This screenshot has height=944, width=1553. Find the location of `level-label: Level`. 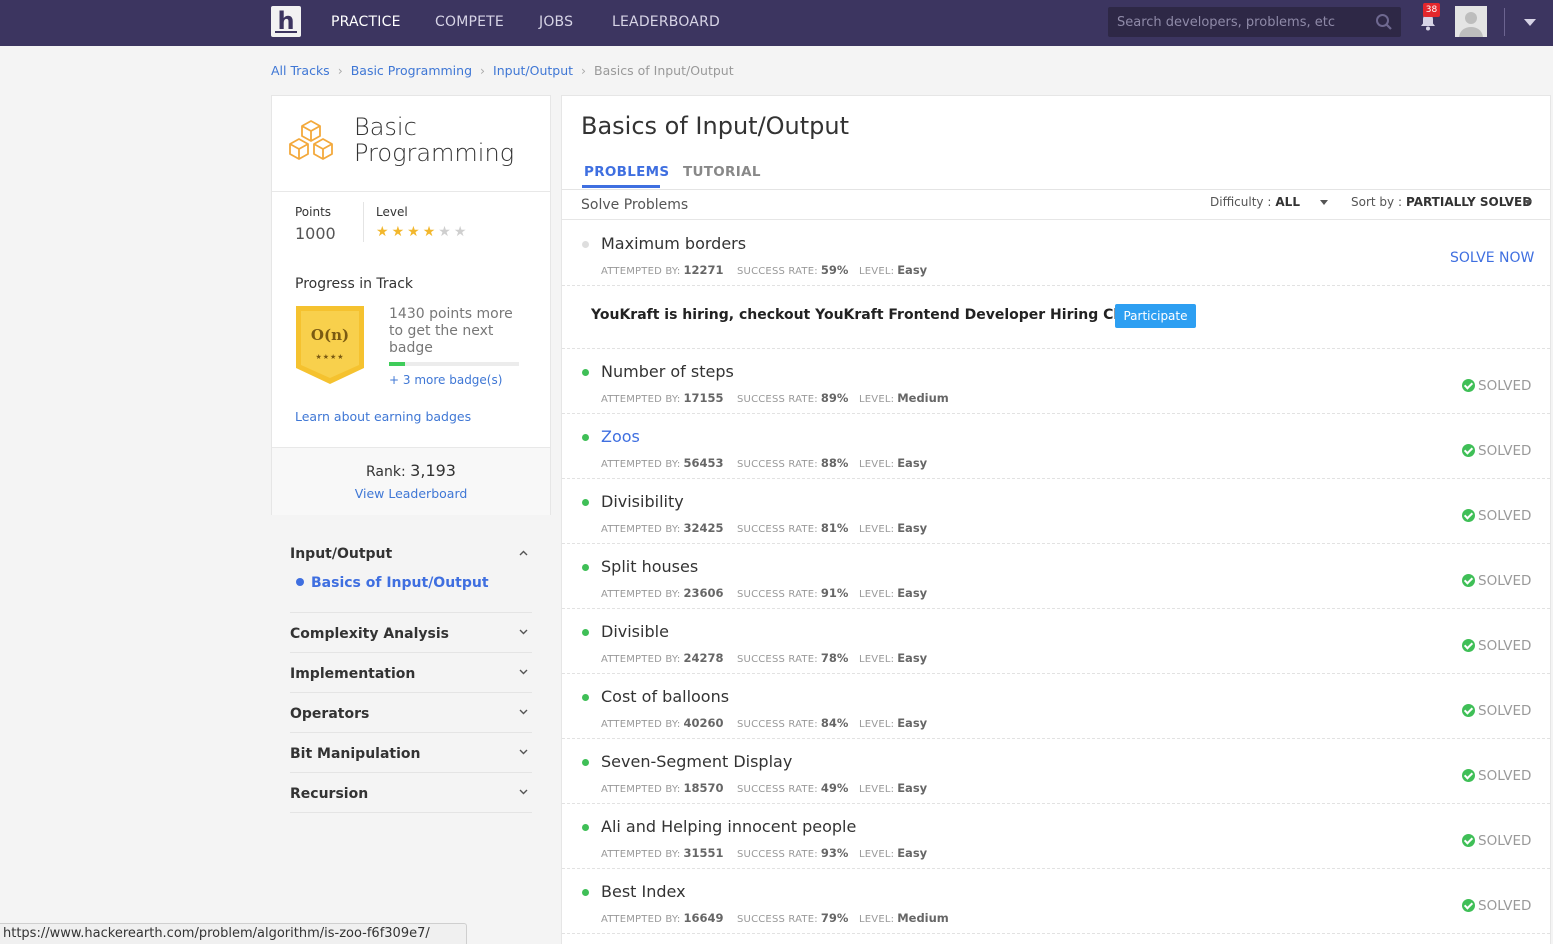

level-label: Level is located at coordinates (392, 212).